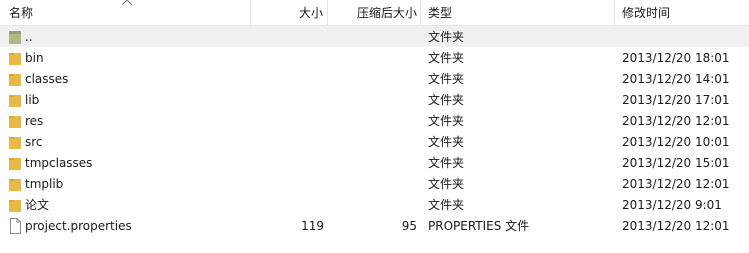 The height and width of the screenshot is (253, 749). I want to click on column-header-type-label: 类型, so click(440, 13).